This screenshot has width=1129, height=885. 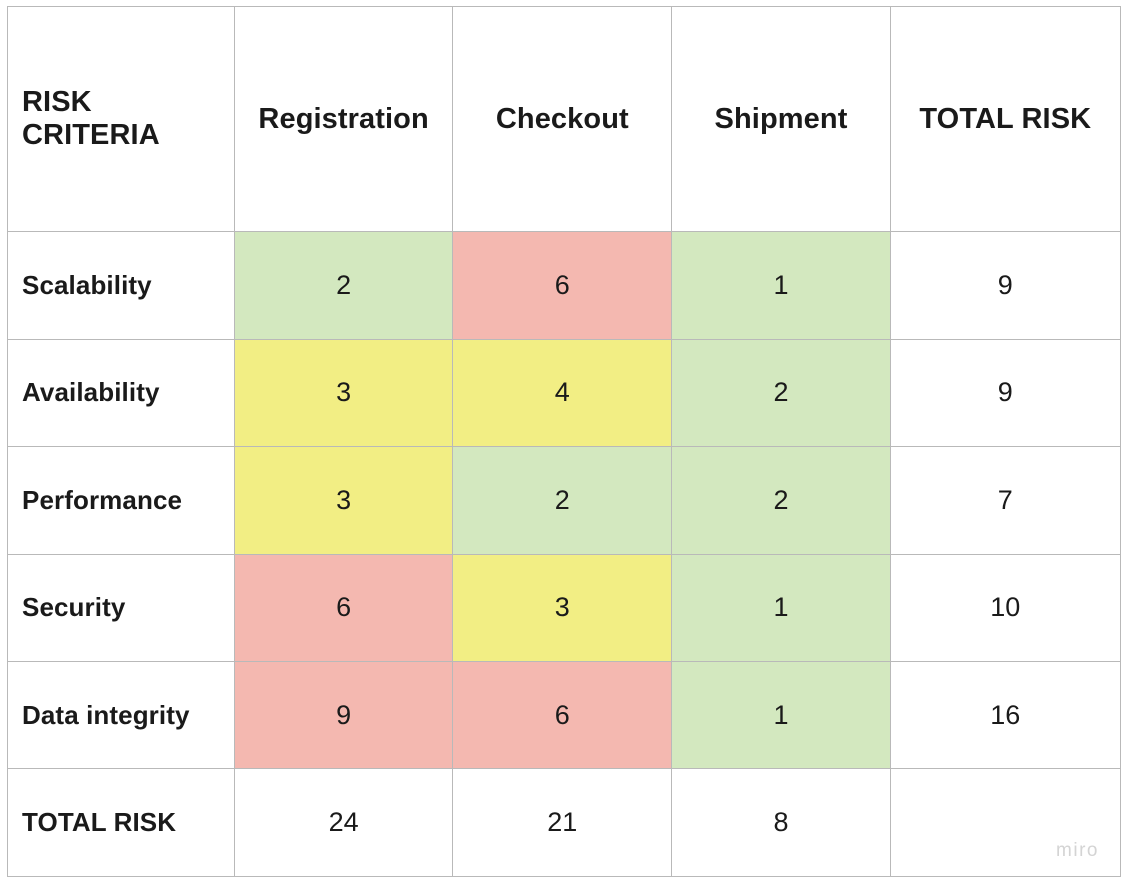 I want to click on table-totals-row: TOTAL RISK 24 21 8, so click(x=564, y=822).